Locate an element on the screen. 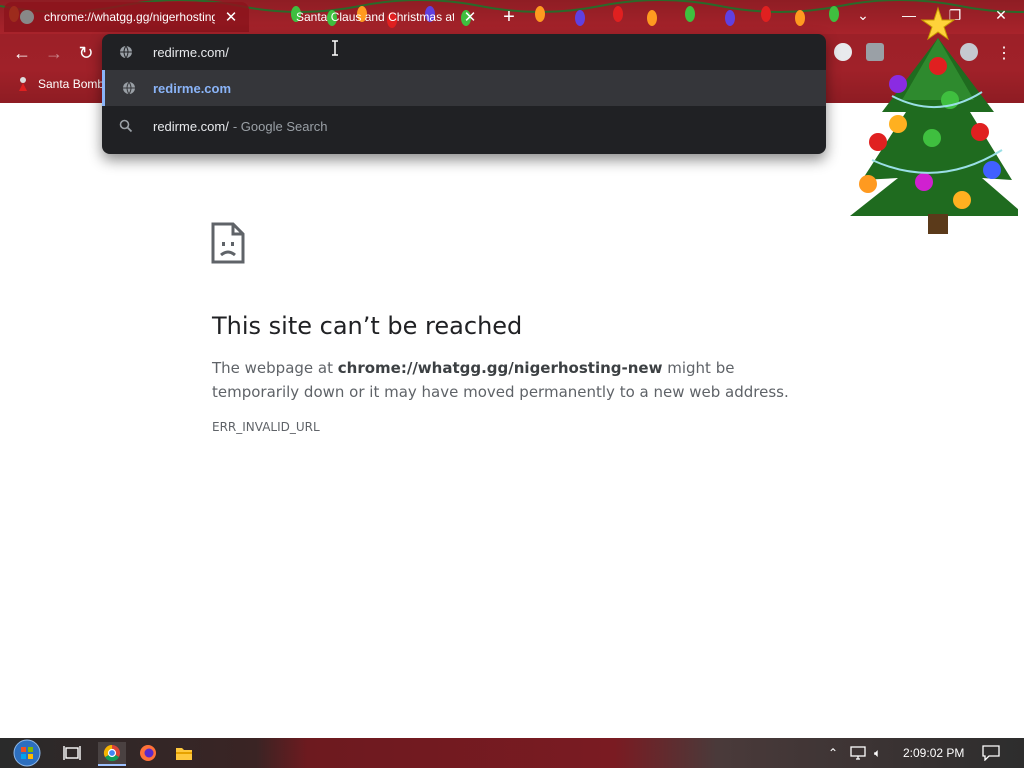 The height and width of the screenshot is (768, 1024). extension-flag-icon is located at coordinates (843, 52).